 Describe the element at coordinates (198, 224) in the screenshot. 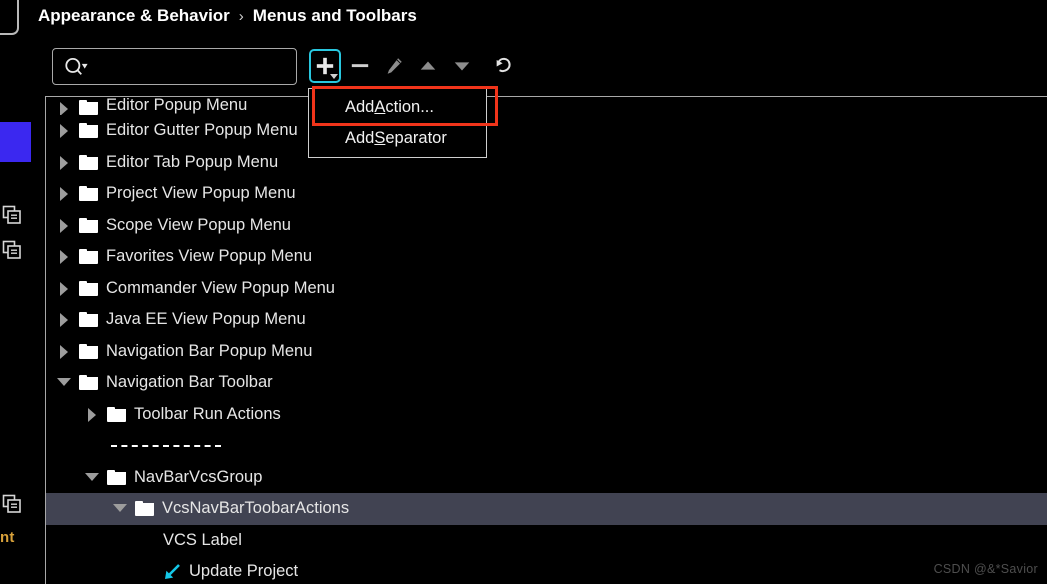

I see `tree-row-label: Scope View Popup Menu` at that location.